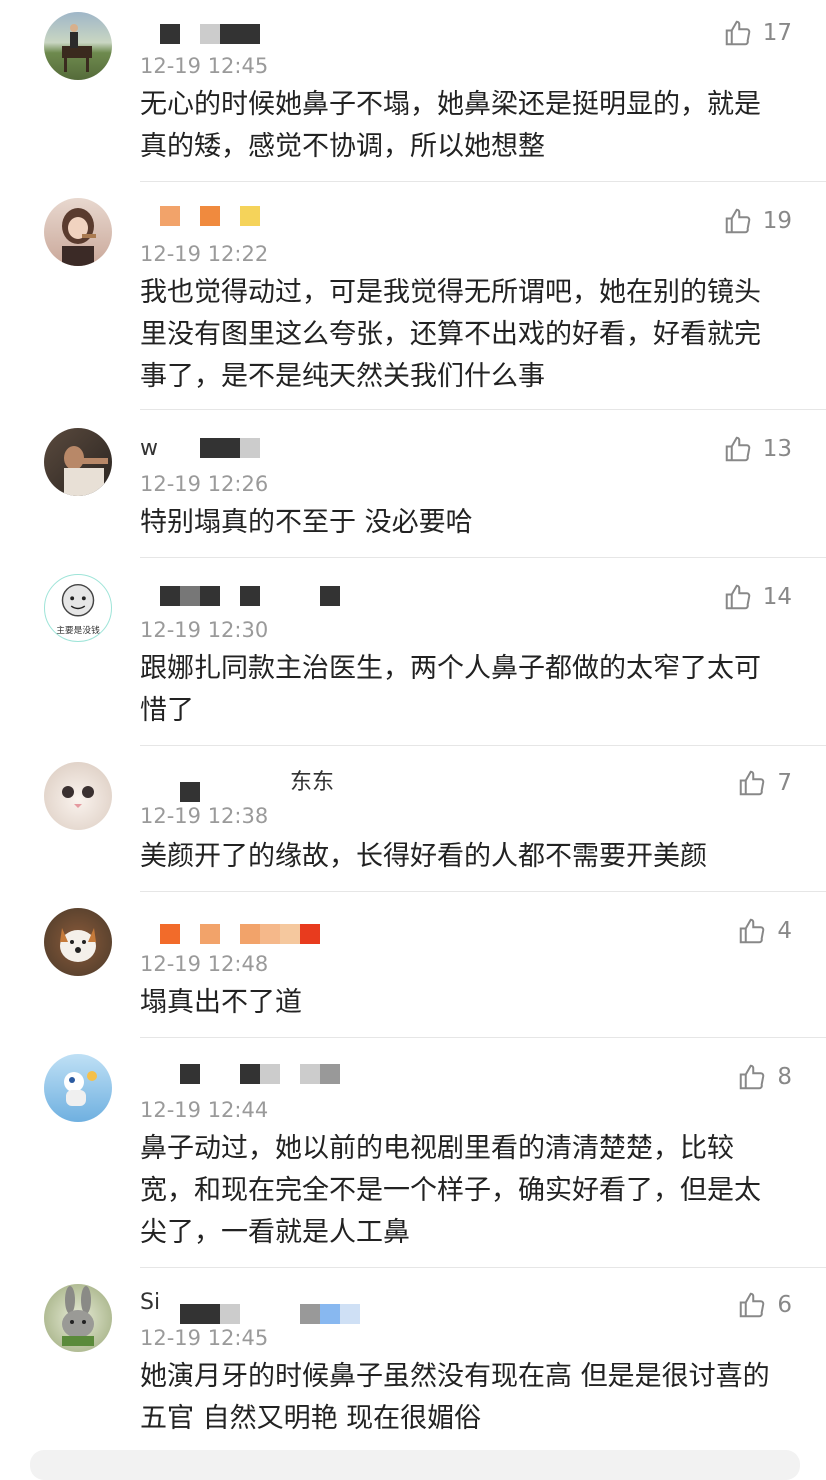 The width and height of the screenshot is (826, 1480). I want to click on like-button: 17, so click(757, 33).